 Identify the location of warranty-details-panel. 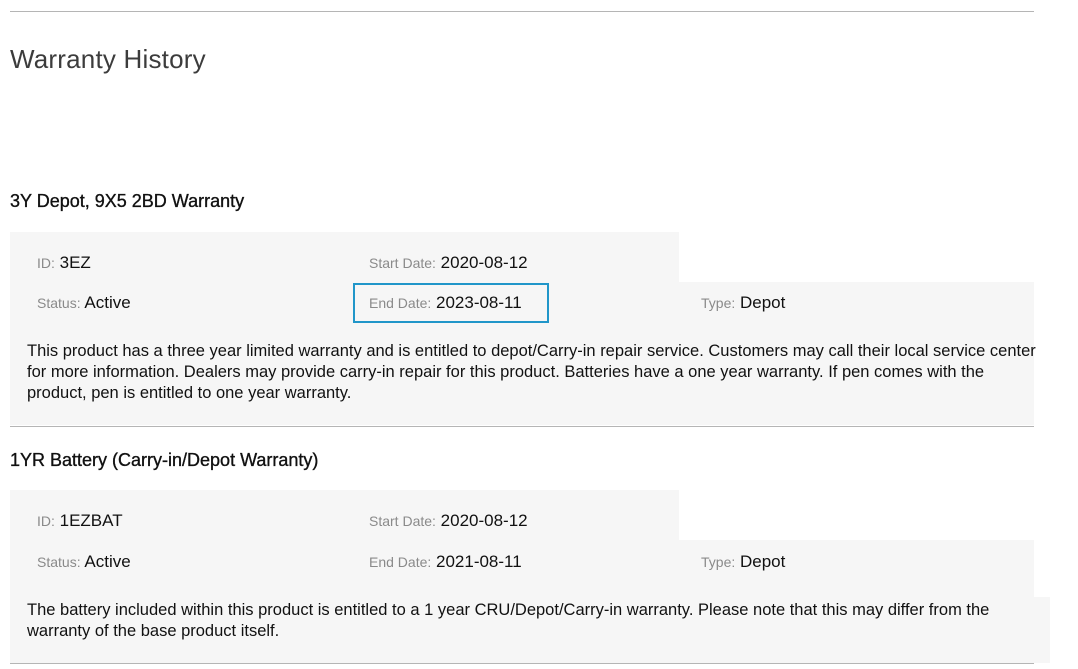
(344, 257).